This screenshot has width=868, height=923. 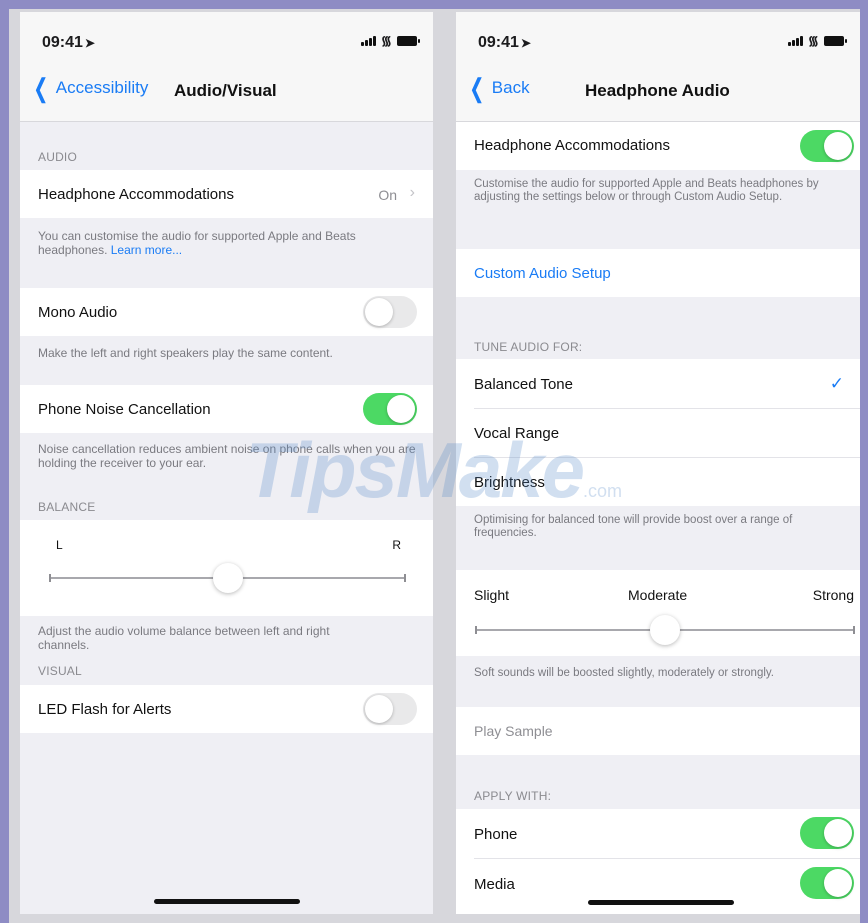 I want to click on apply-group: Phone Media, so click(x=658, y=861).